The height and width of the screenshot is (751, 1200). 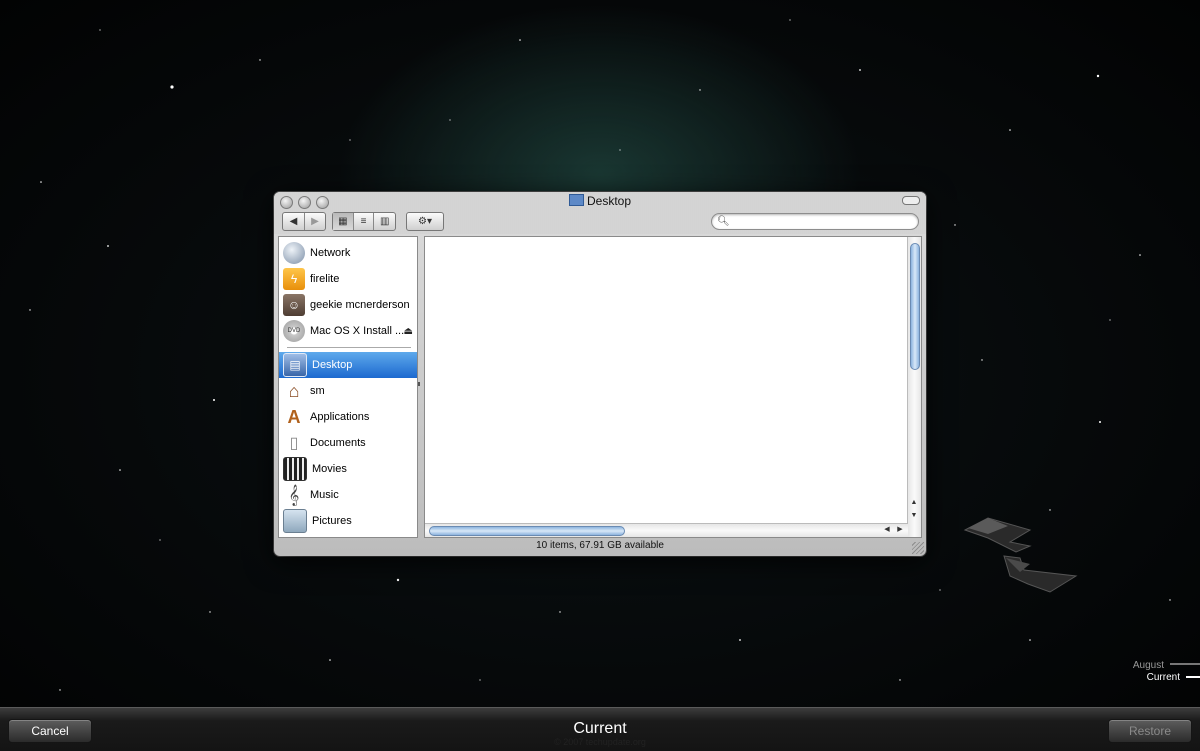 I want to click on current-time-title: Current, so click(x=600, y=728).